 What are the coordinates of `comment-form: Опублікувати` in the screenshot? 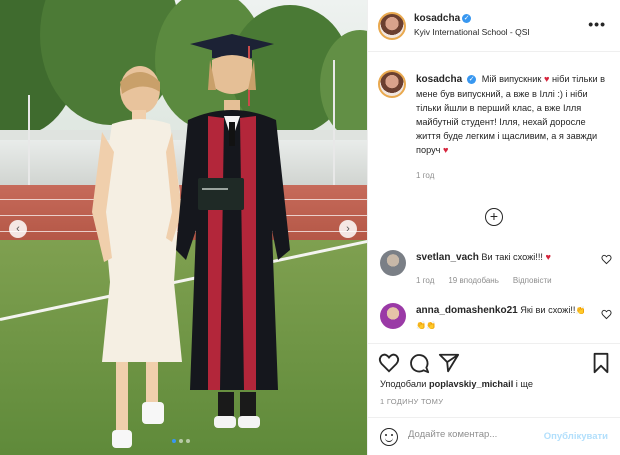 It's located at (494, 436).